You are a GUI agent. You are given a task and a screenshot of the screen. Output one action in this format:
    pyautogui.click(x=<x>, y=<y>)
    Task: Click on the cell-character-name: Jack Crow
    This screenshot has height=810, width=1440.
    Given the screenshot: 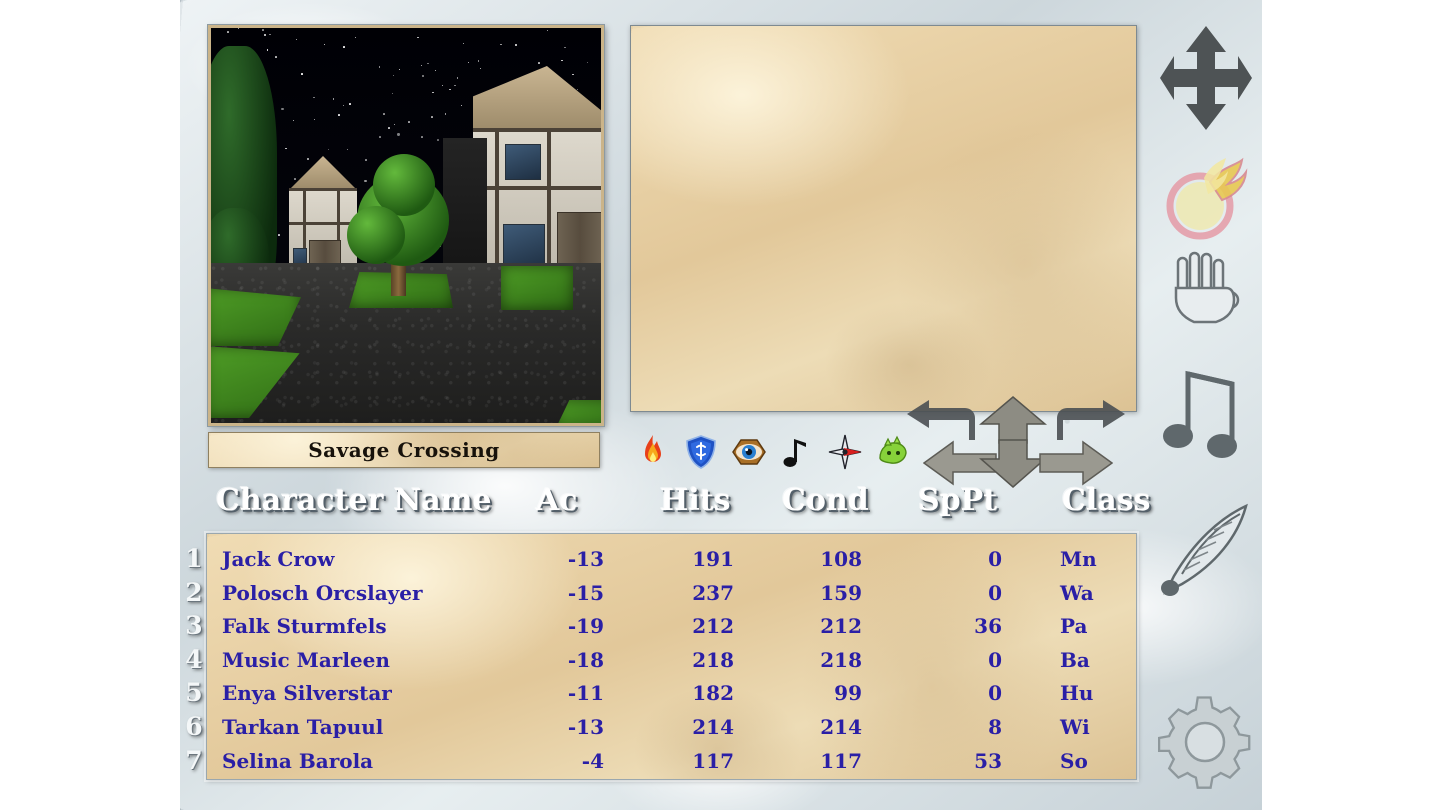 What is the action you would take?
    pyautogui.click(x=372, y=559)
    